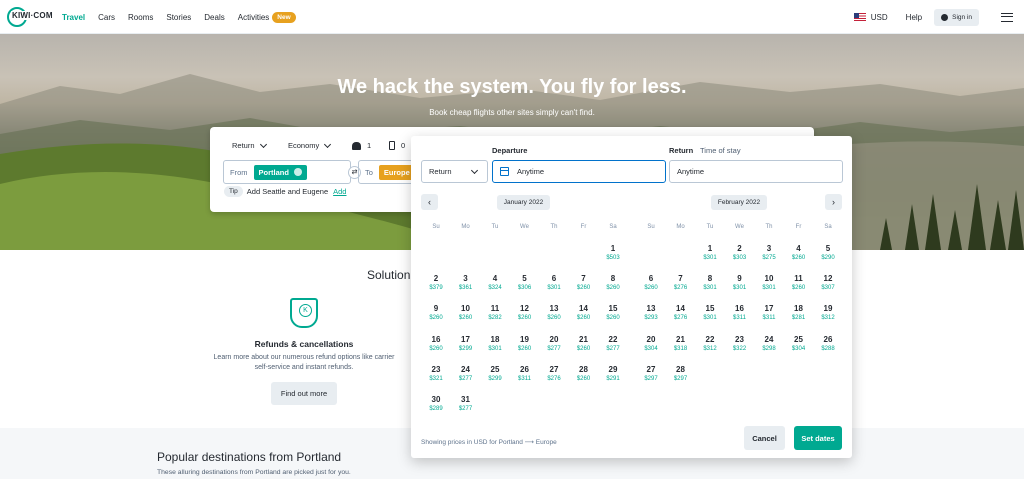 The height and width of the screenshot is (479, 1024). I want to click on calendar-day: 12 $307, so click(828, 283).